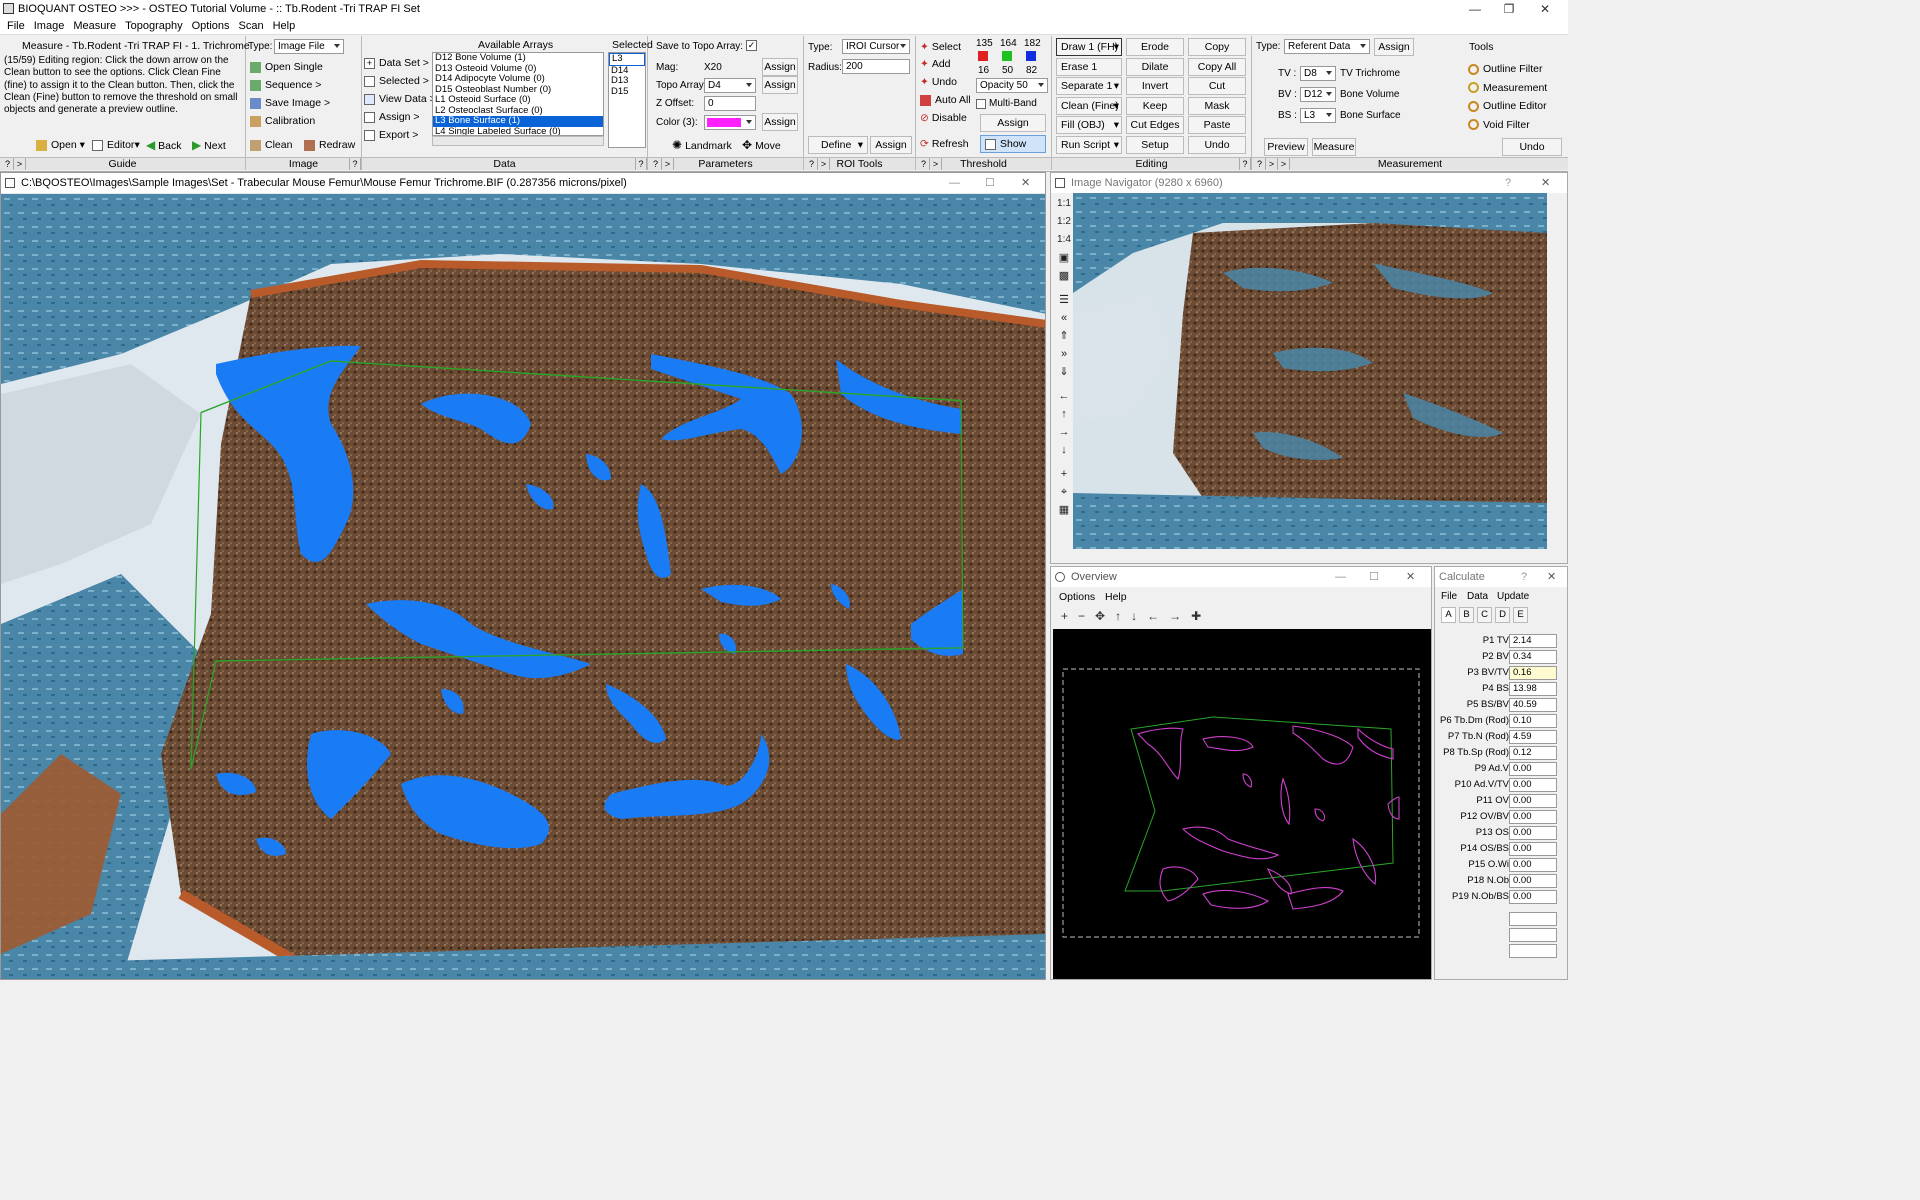  Describe the element at coordinates (1064, 510) in the screenshot. I see `grid-icon: ▦` at that location.